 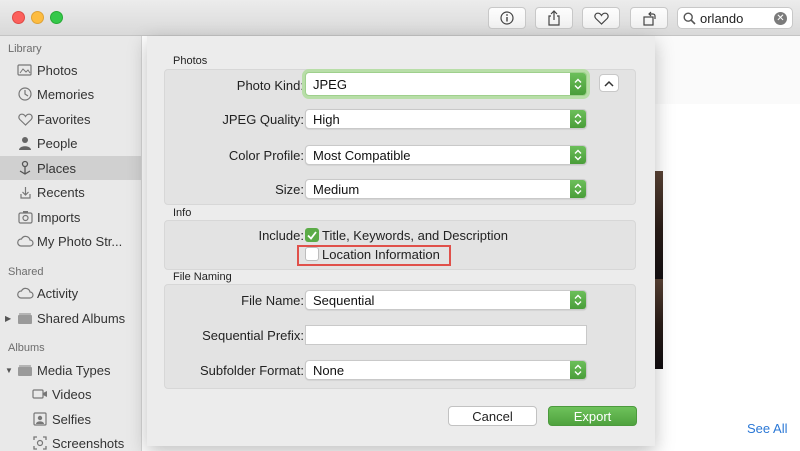 I want to click on selfie-icon, so click(x=40, y=419).